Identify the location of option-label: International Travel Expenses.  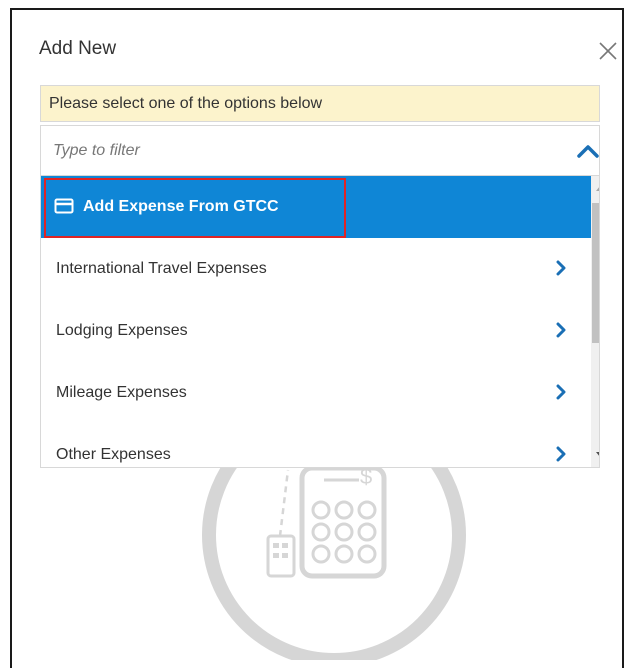
(161, 268).